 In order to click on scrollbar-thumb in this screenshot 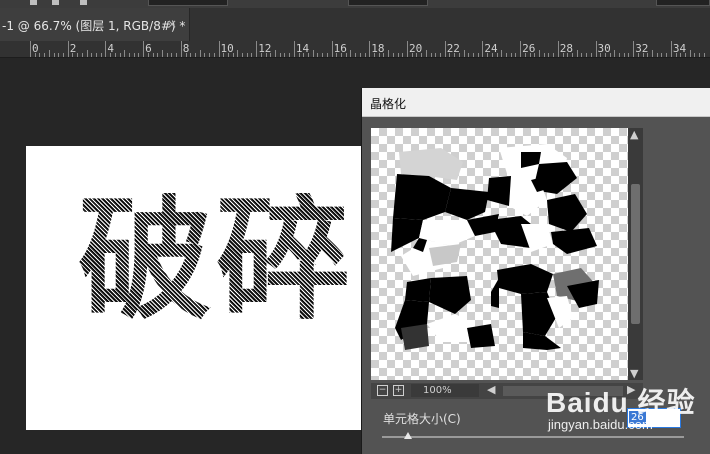, I will do `click(635, 254)`.